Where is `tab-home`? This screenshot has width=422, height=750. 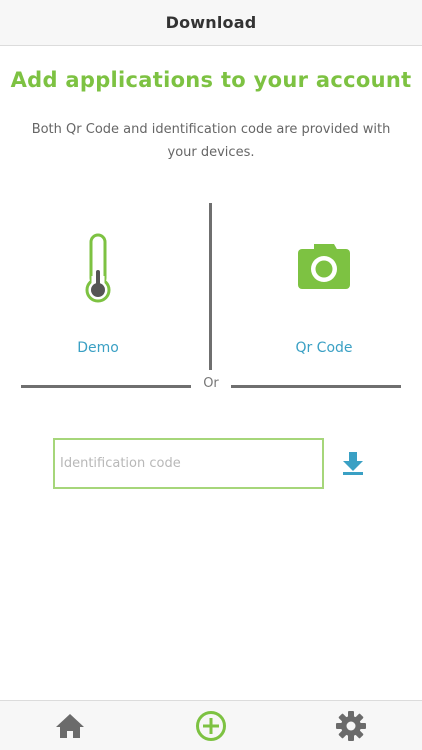
tab-home is located at coordinates (70, 726).